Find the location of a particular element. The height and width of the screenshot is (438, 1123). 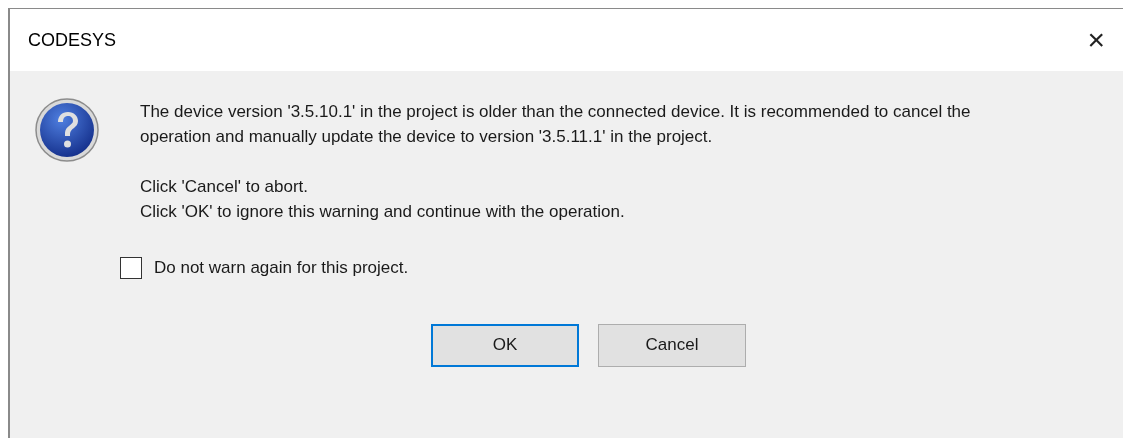

instruction-text: Click 'OK' to ignore this warning and continue with the operation. is located at coordinates (383, 212).